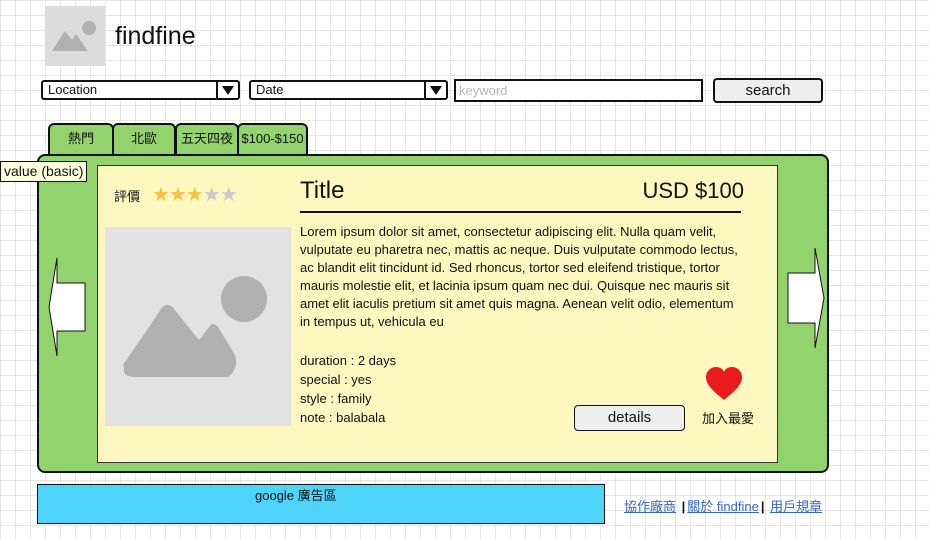 The height and width of the screenshot is (539, 929). I want to click on tour-thumbnail, so click(198, 326).